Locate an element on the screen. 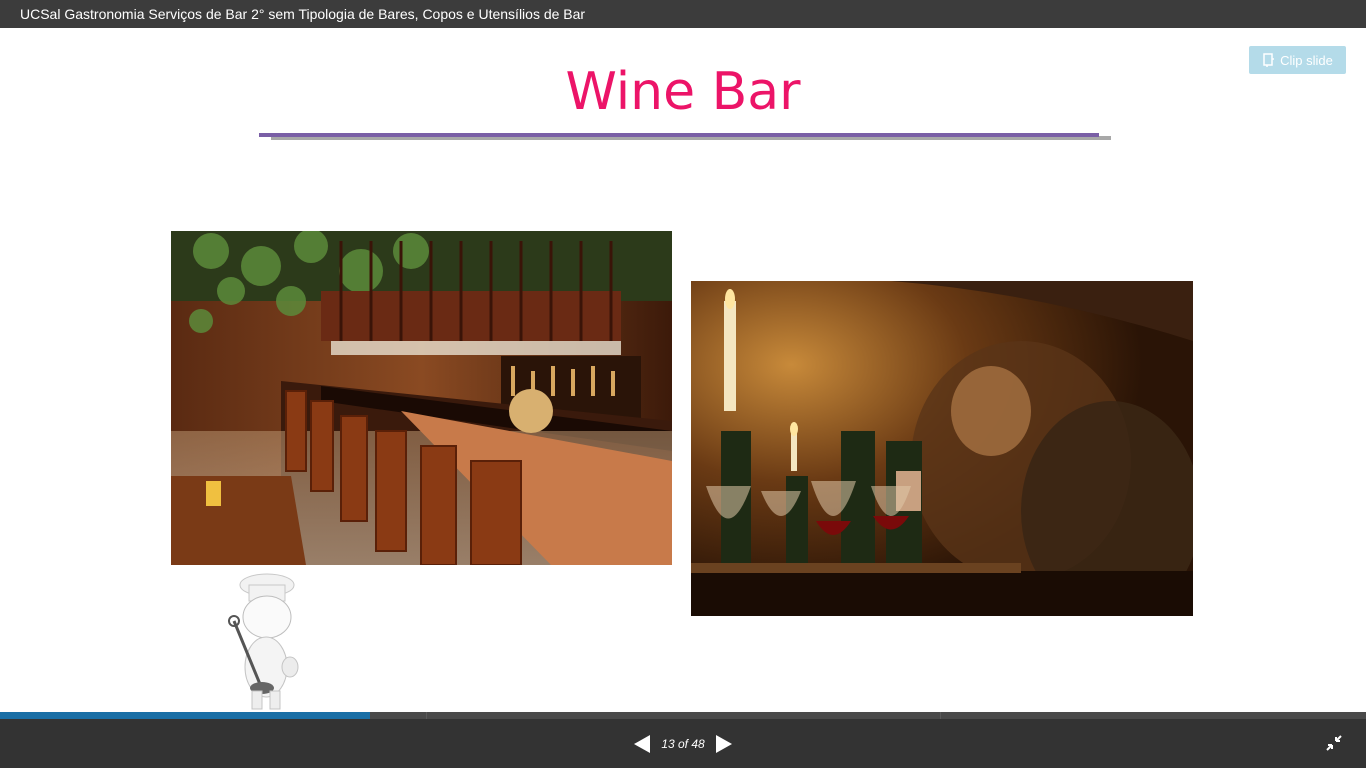 The image size is (1366, 768). player-controls: 13 of 48 is located at coordinates (683, 743).